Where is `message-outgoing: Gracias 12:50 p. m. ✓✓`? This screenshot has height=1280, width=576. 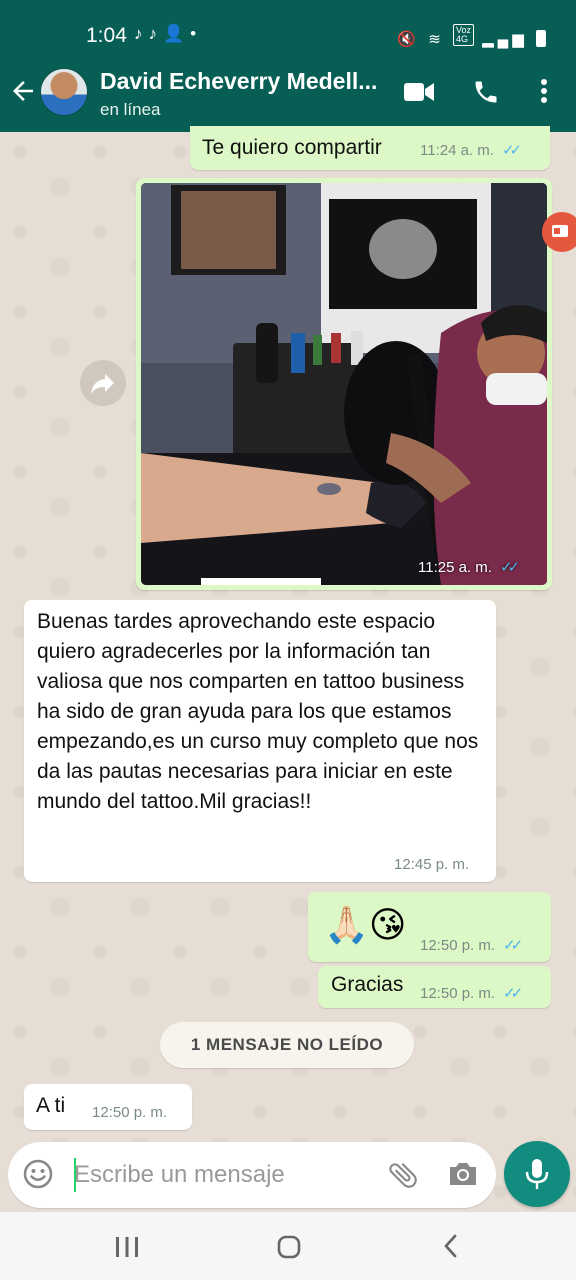 message-outgoing: Gracias 12:50 p. m. ✓✓ is located at coordinates (434, 987).